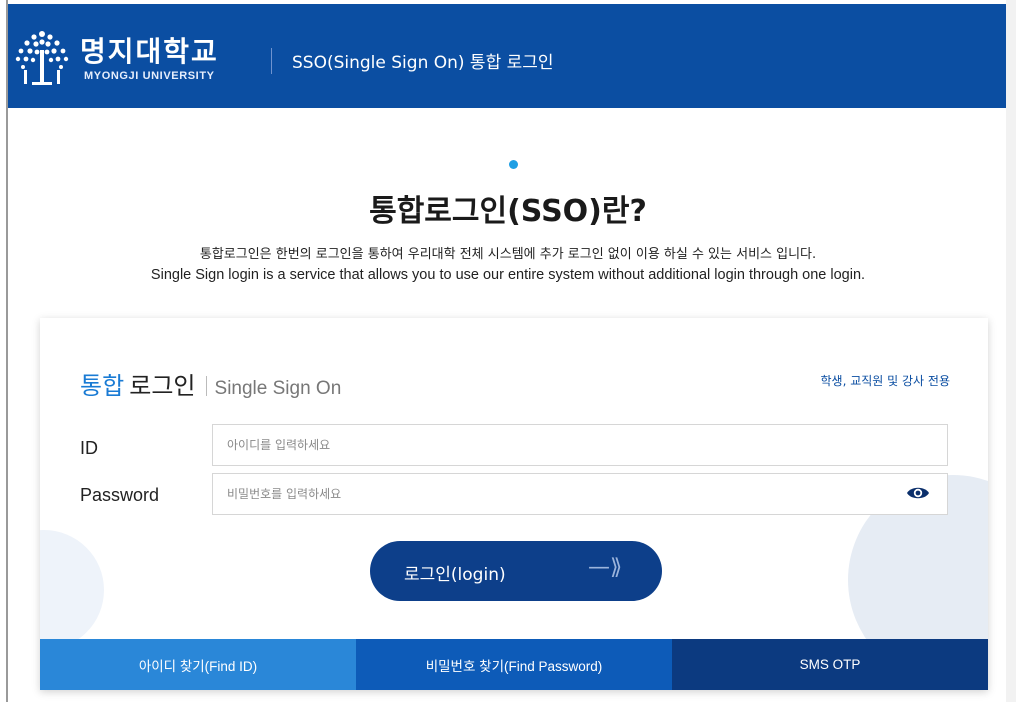 This screenshot has width=1016, height=702. What do you see at coordinates (580, 445) in the screenshot?
I see `id-input` at bounding box center [580, 445].